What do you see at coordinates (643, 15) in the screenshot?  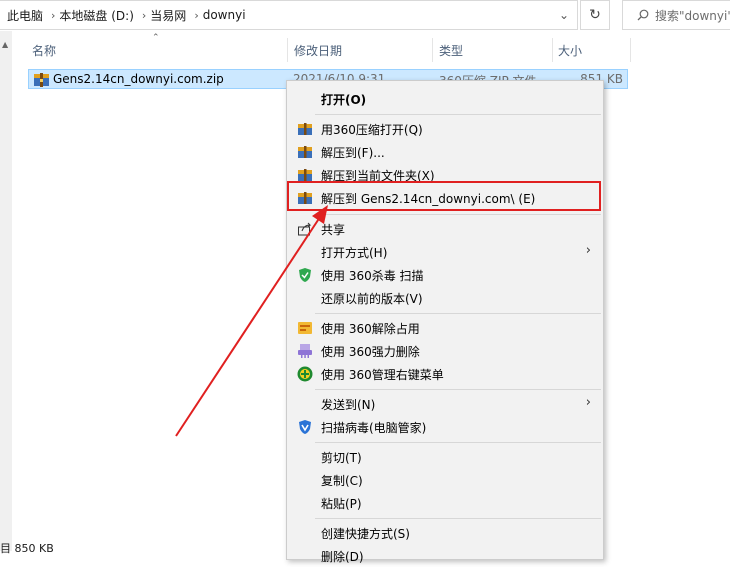 I see `search-icon` at bounding box center [643, 15].